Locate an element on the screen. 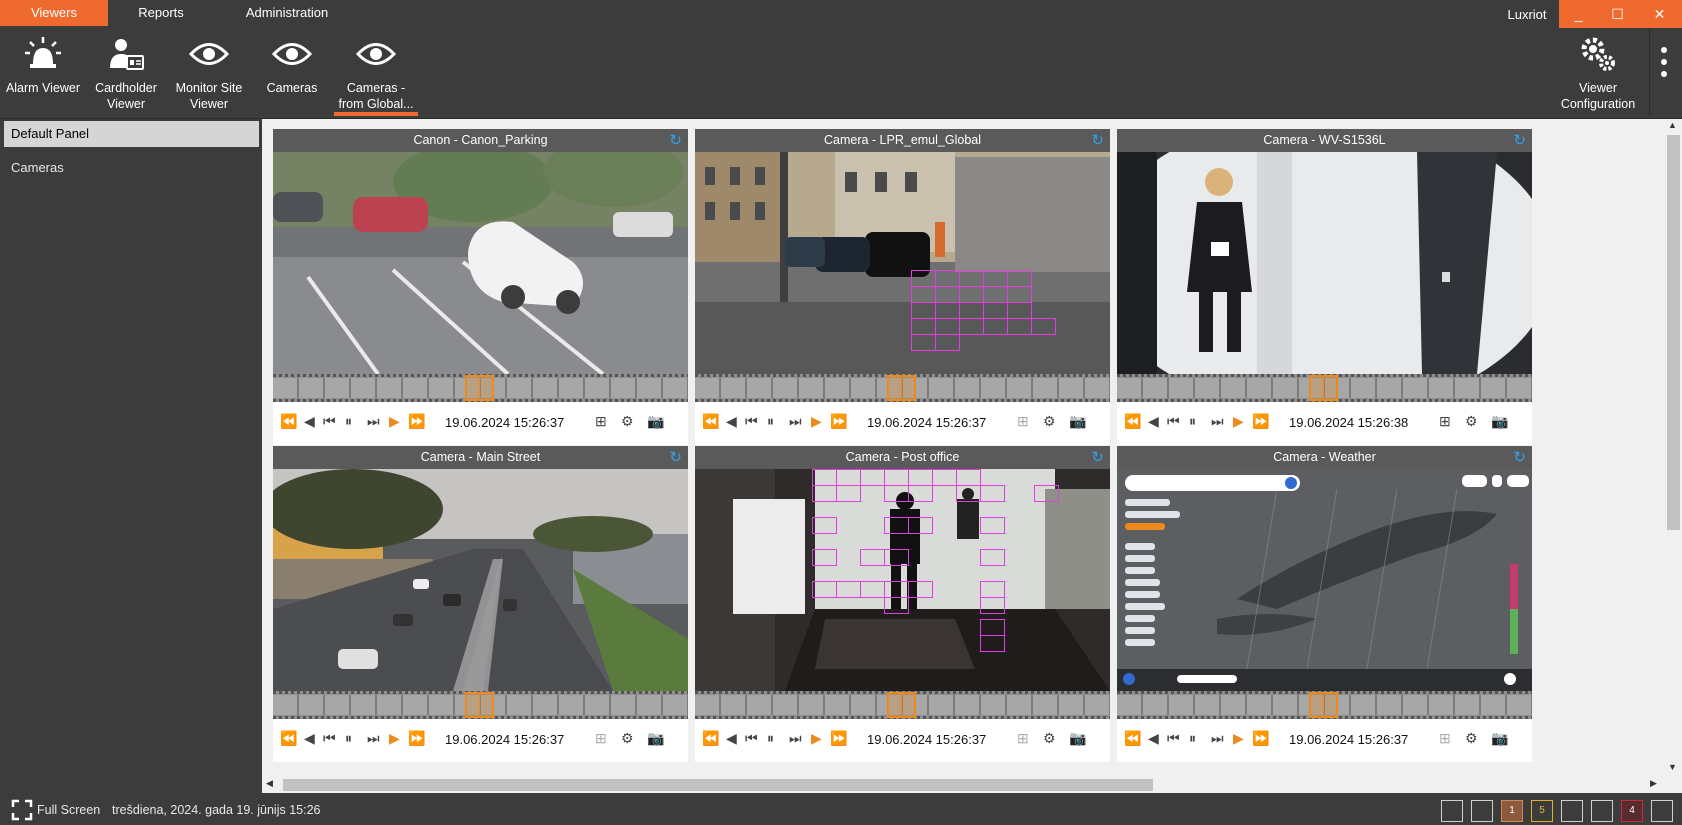 The width and height of the screenshot is (1682, 825). monitor-site-viewer-button: Monitor Site Viewer is located at coordinates (209, 72).